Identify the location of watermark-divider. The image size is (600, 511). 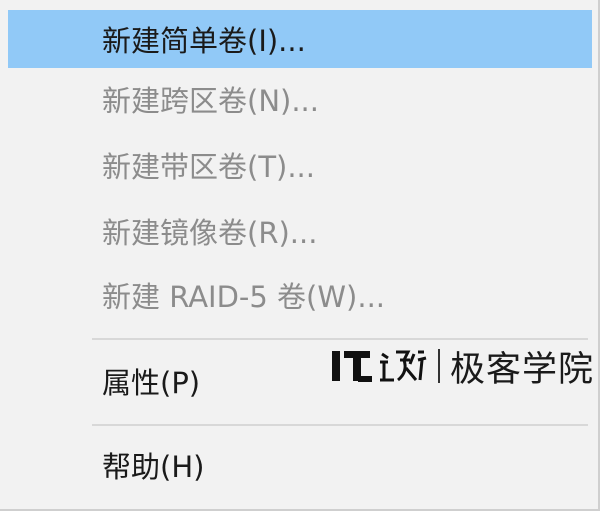
(439, 366).